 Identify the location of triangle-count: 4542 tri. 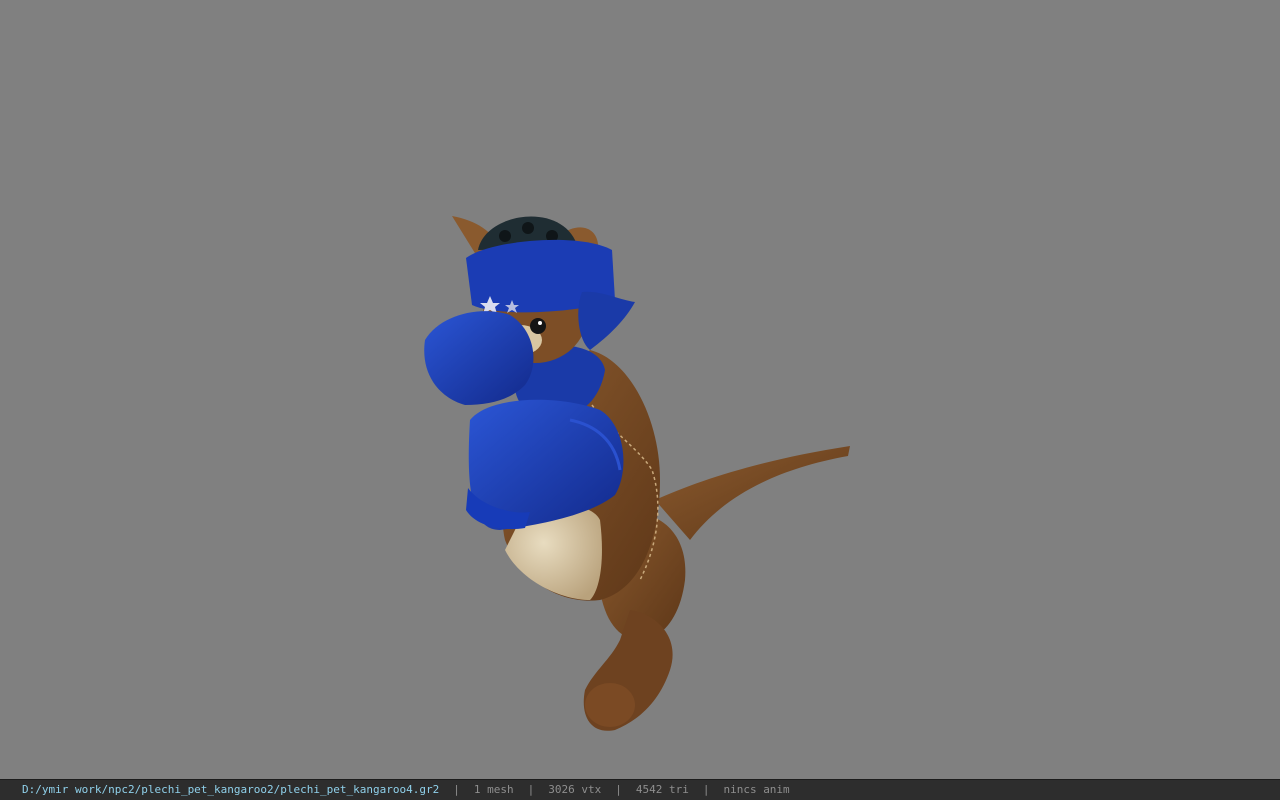
(662, 789).